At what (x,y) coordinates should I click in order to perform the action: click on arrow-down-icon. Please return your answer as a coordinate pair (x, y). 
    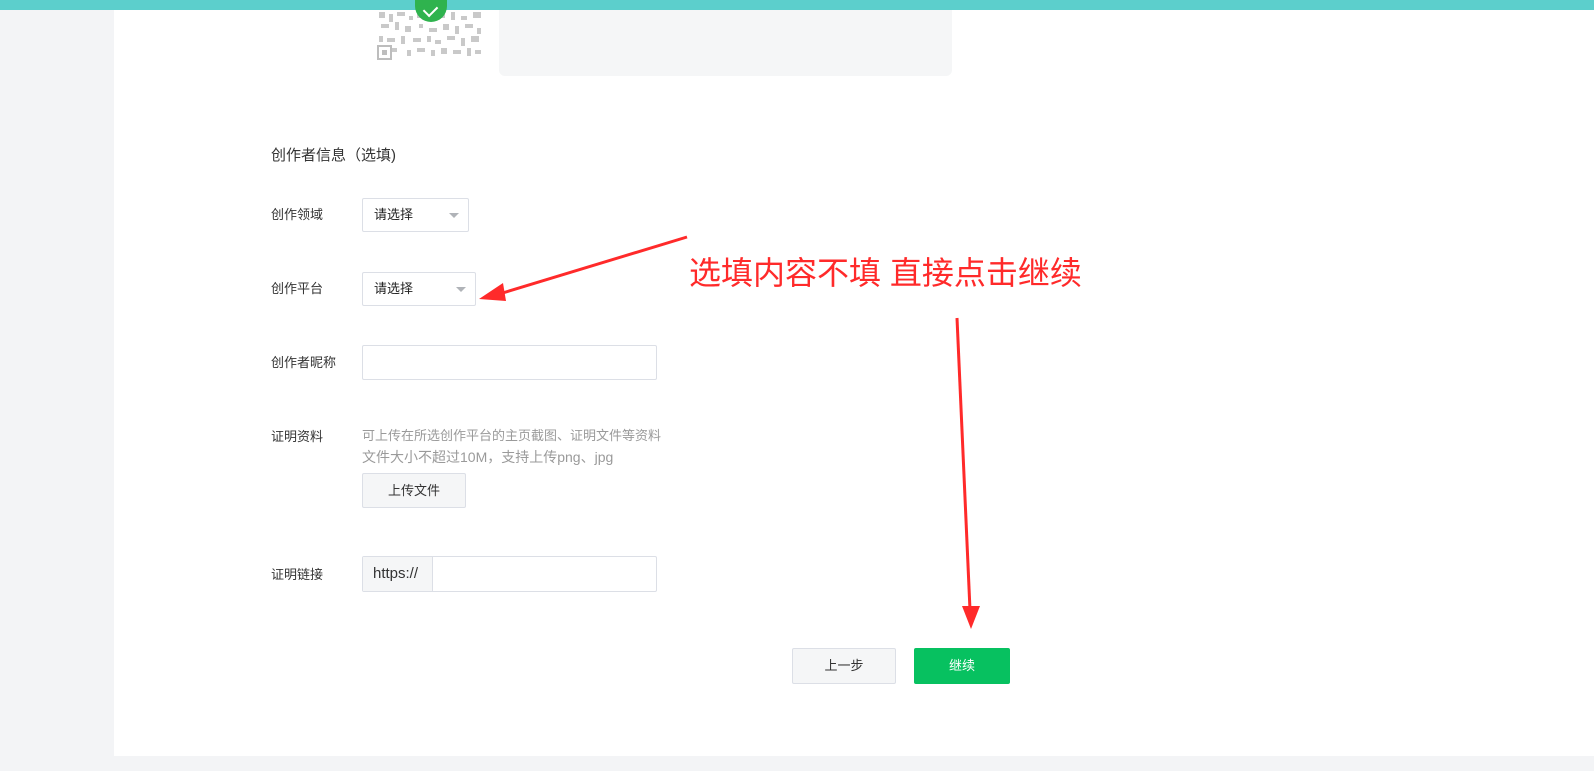
    Looking at the image, I should click on (967, 473).